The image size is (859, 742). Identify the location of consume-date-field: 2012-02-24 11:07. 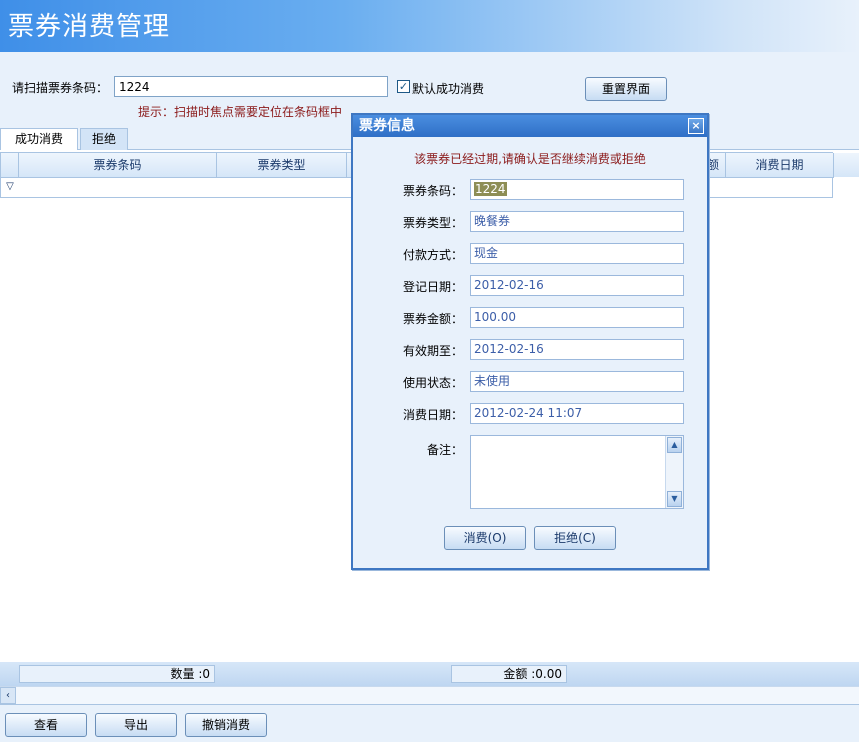
(577, 413).